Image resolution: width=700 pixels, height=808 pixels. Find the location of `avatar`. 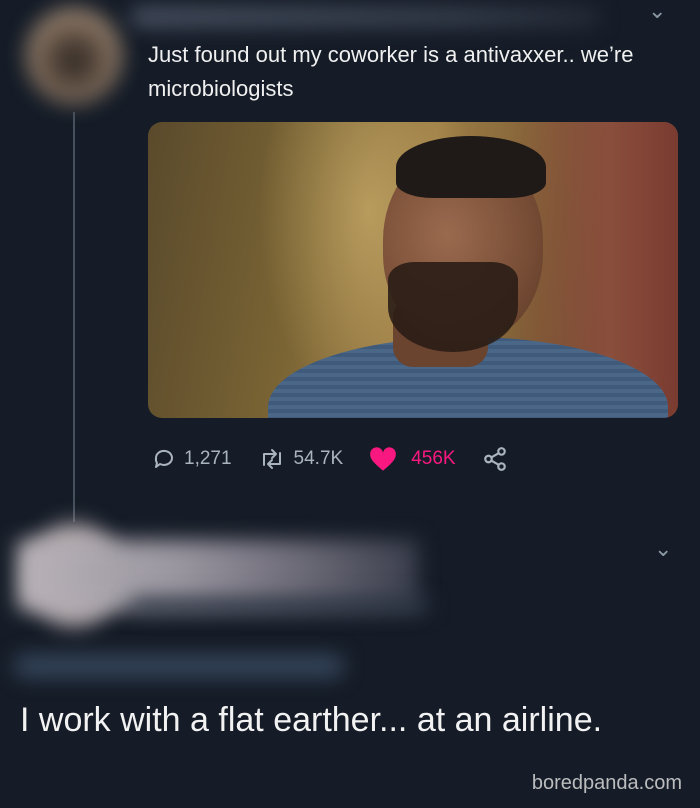

avatar is located at coordinates (74, 56).